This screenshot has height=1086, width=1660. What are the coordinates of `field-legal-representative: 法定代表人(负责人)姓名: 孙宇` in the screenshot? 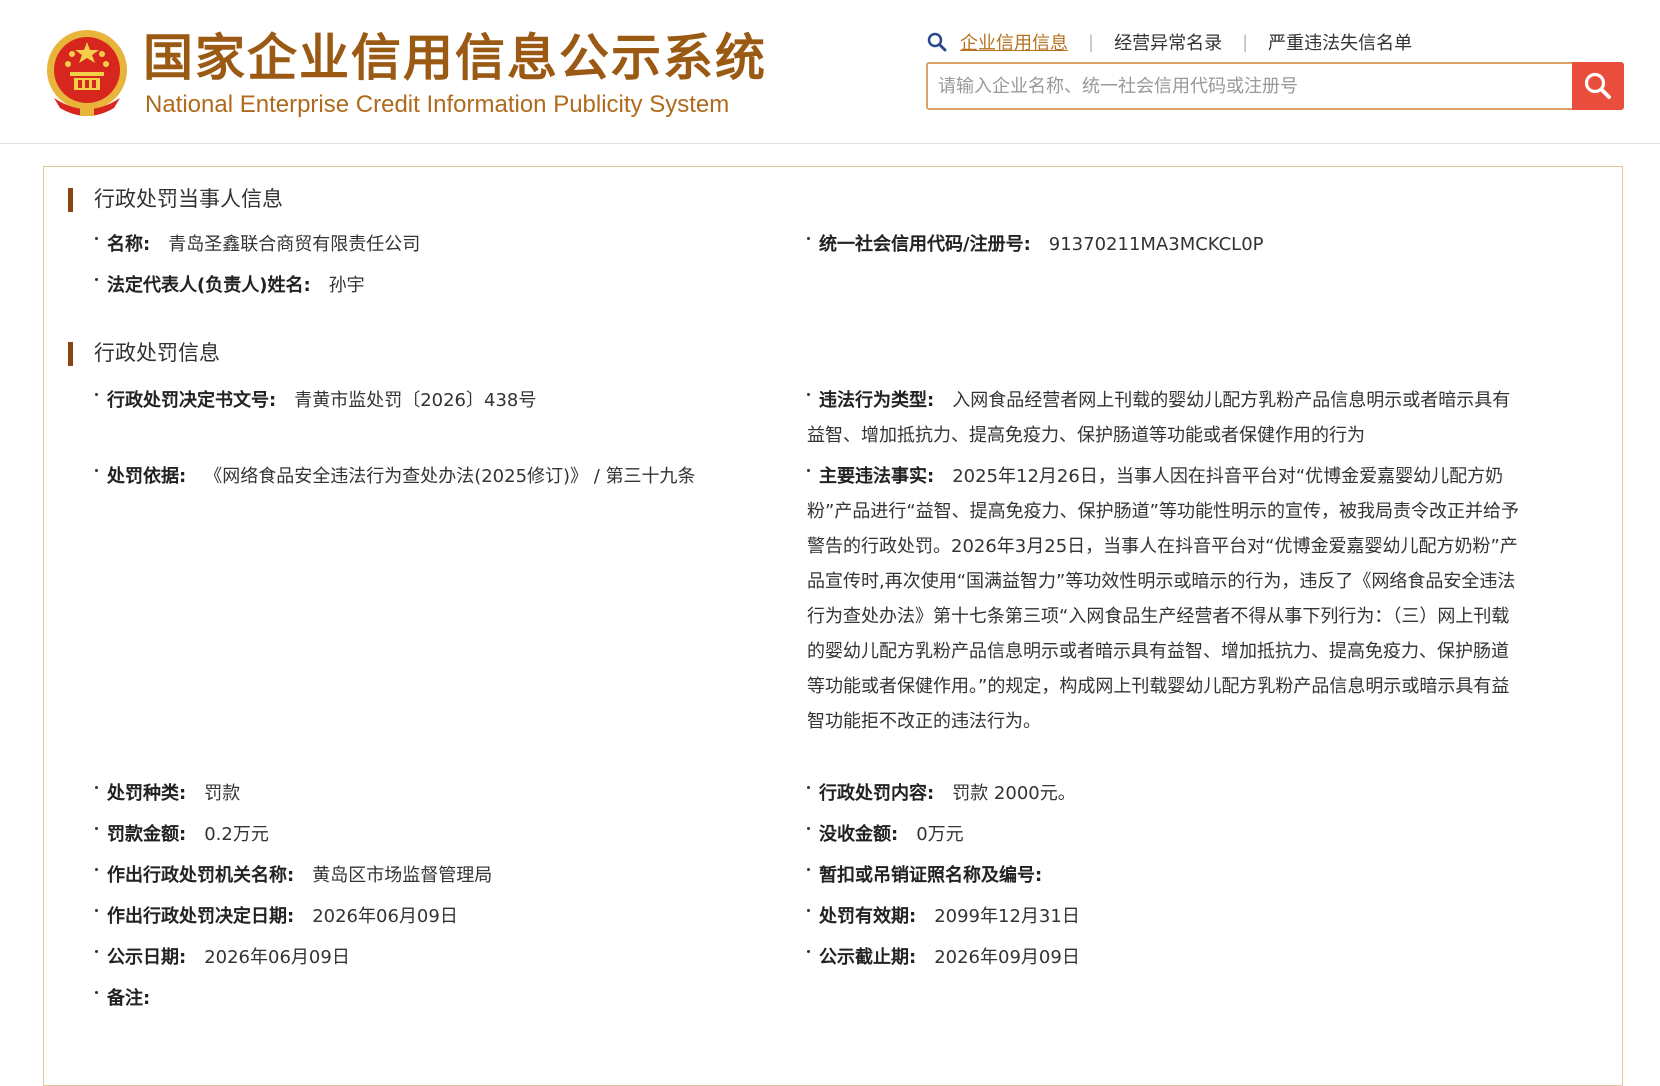 It's located at (230, 285).